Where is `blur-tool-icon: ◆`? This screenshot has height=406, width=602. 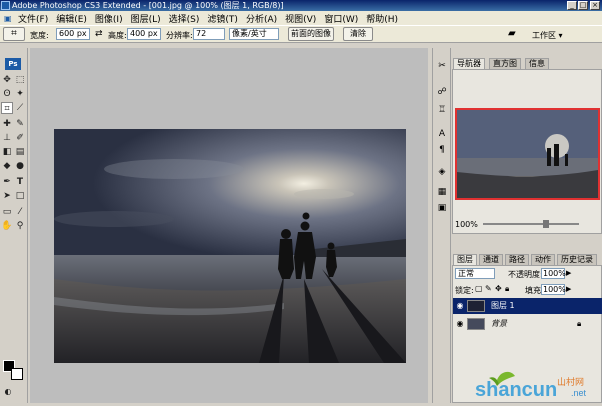 blur-tool-icon: ◆ is located at coordinates (7, 166).